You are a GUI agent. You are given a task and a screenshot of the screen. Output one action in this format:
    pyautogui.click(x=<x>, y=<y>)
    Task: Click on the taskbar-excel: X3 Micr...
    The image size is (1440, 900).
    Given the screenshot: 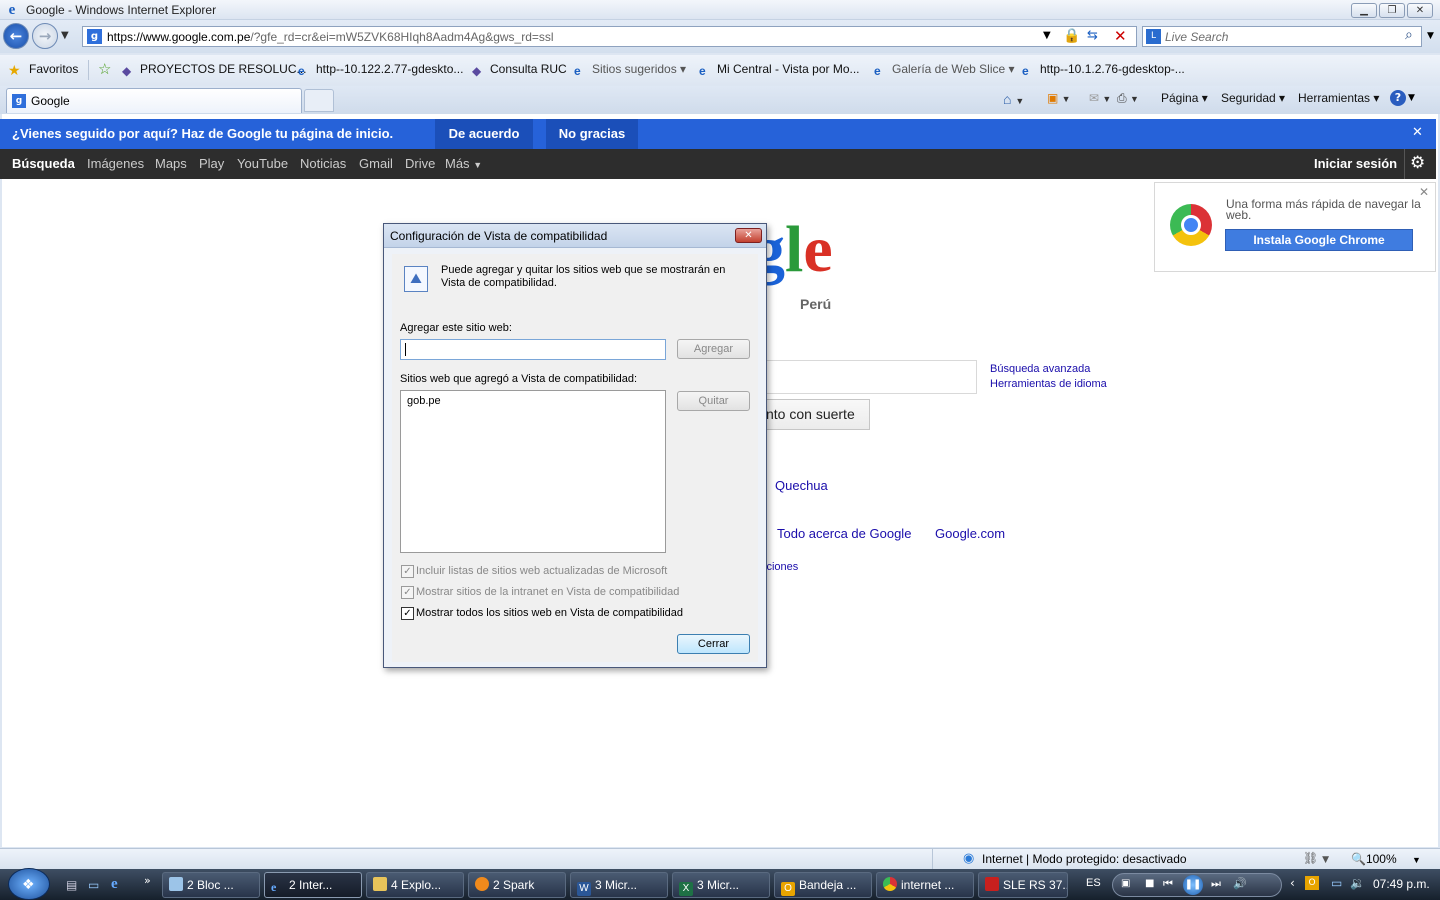 What is the action you would take?
    pyautogui.click(x=721, y=885)
    